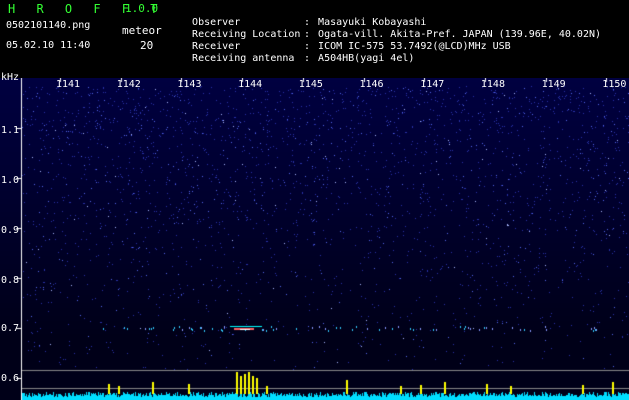  Describe the element at coordinates (366, 58) in the screenshot. I see `info-value: A504HB(yagi 4el)` at that location.